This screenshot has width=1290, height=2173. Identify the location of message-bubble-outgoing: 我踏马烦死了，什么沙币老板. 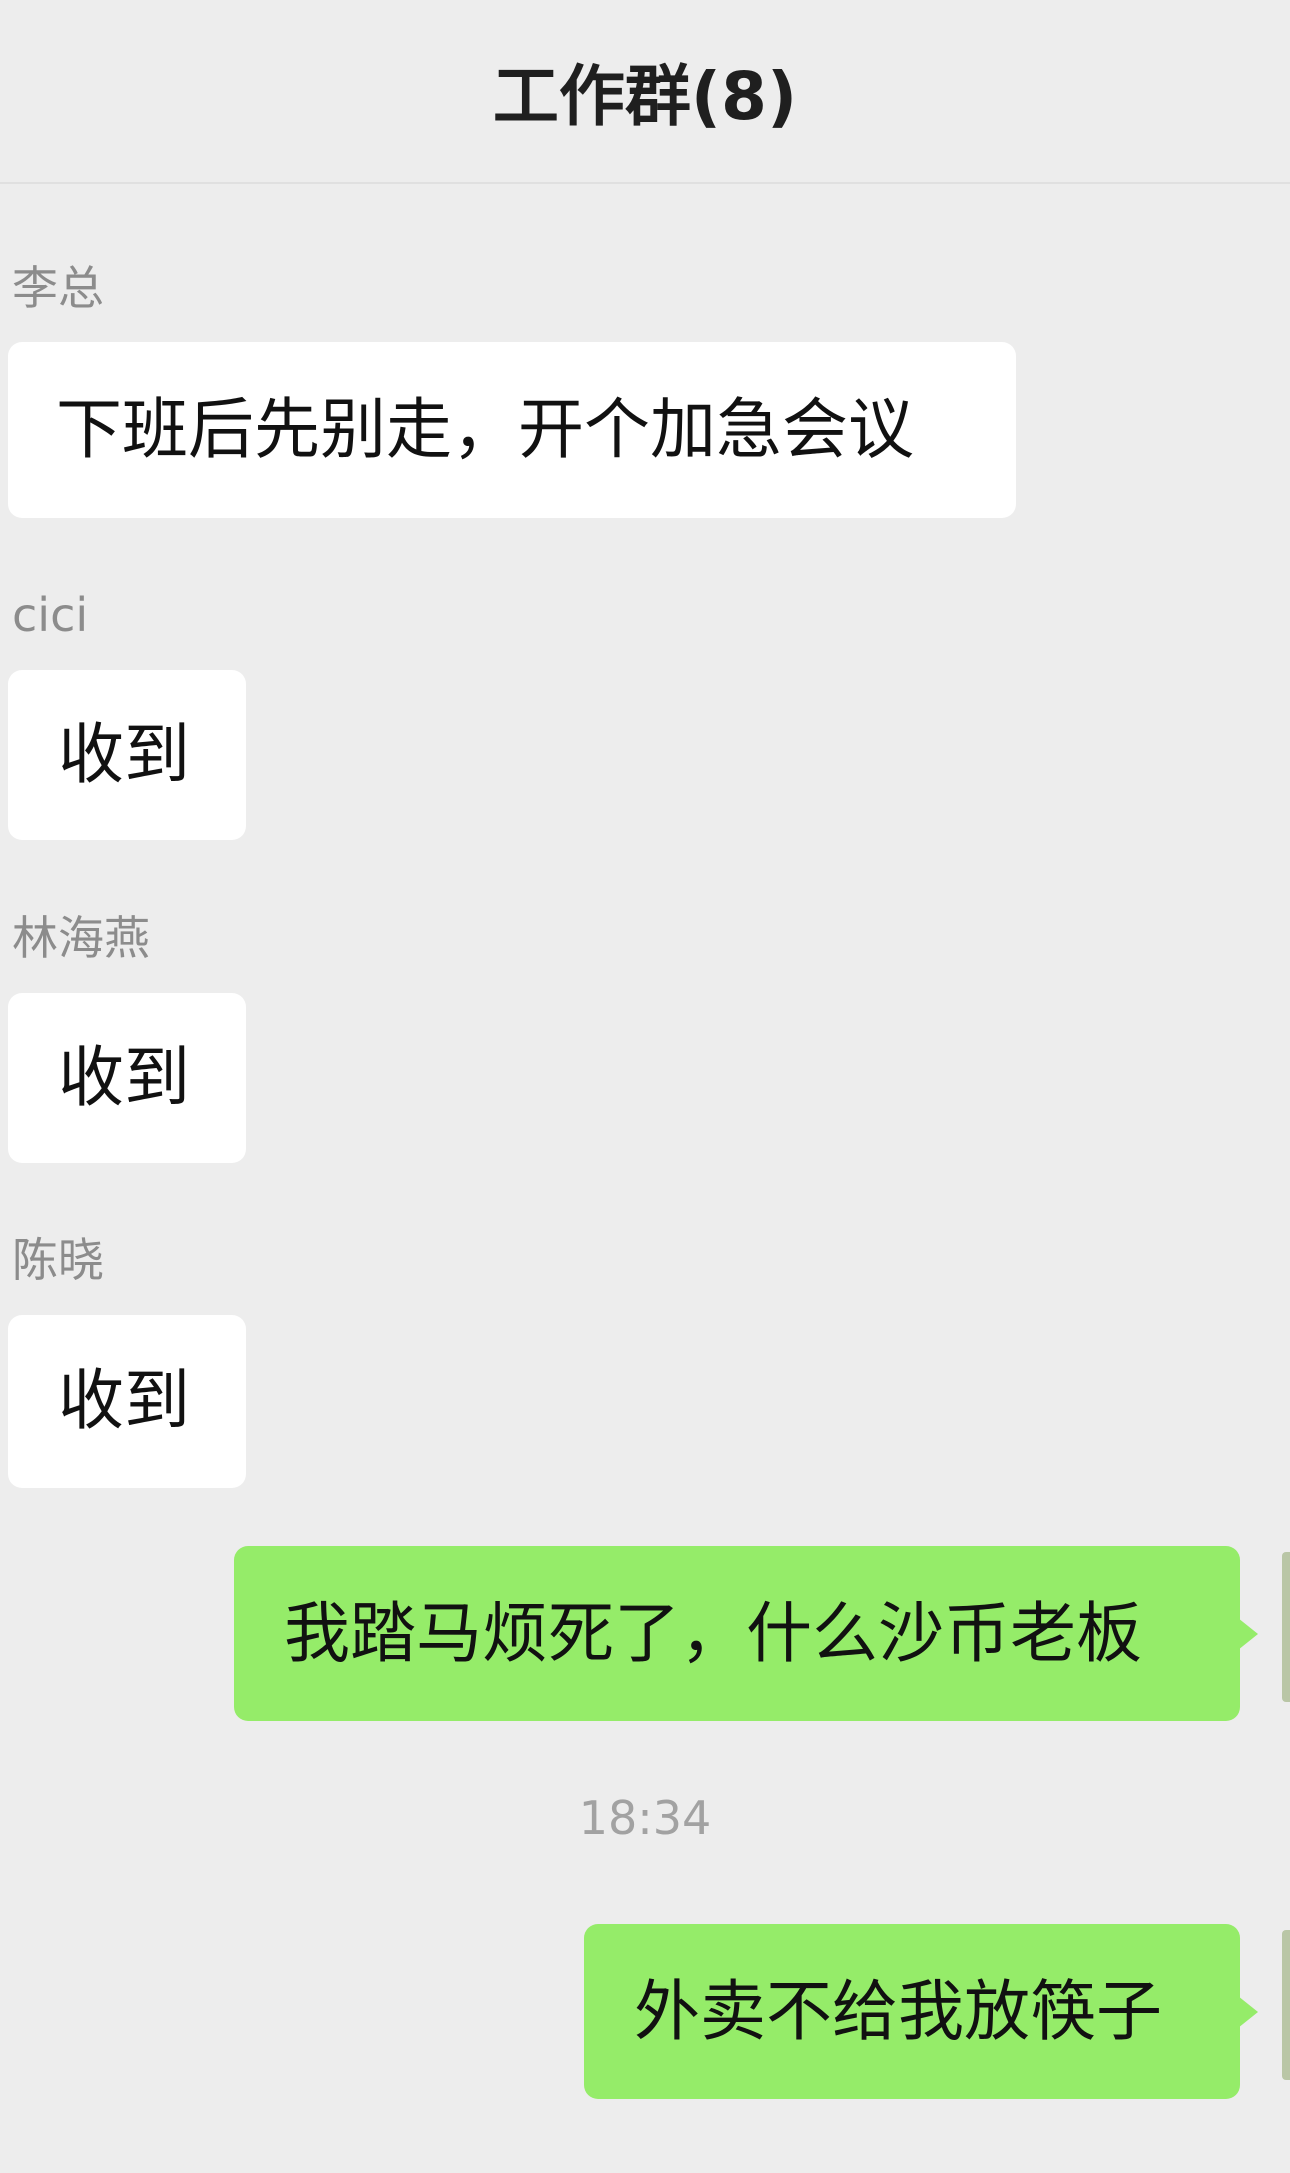
(746, 1633).